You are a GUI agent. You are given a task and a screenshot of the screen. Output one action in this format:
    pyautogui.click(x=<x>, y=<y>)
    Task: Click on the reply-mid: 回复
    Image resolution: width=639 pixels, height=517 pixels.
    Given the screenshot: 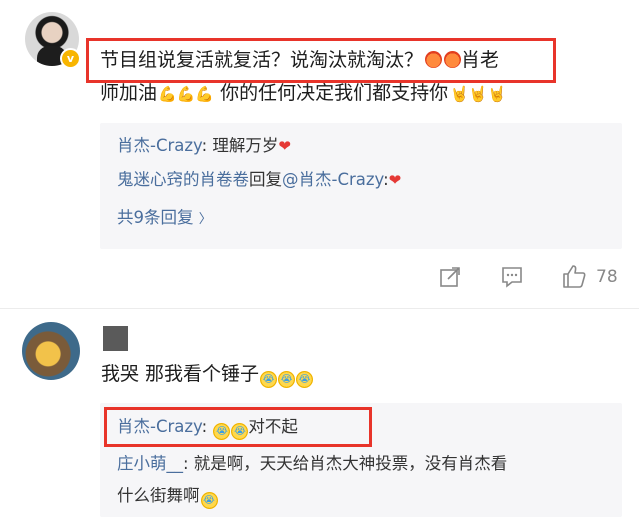 What is the action you would take?
    pyautogui.click(x=265, y=179)
    